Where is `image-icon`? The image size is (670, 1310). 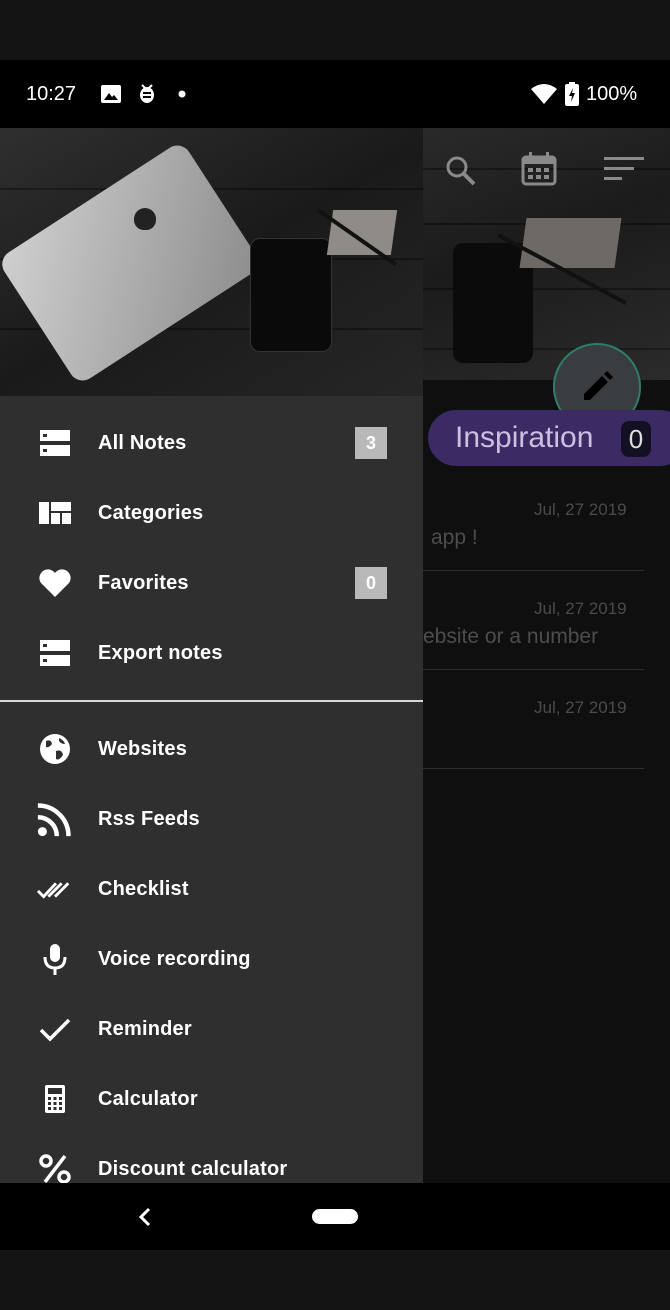 image-icon is located at coordinates (111, 94).